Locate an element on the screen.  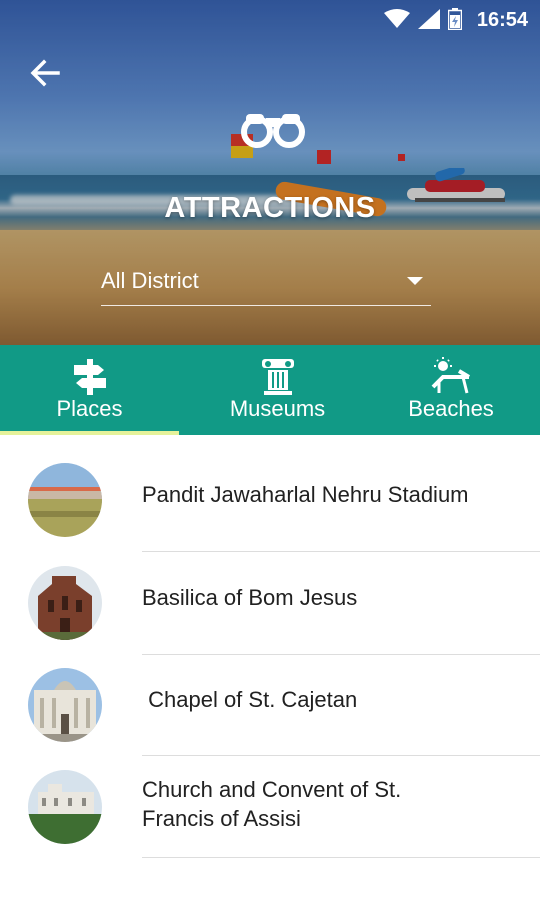
tab-beaches: Beaches is located at coordinates (451, 390).